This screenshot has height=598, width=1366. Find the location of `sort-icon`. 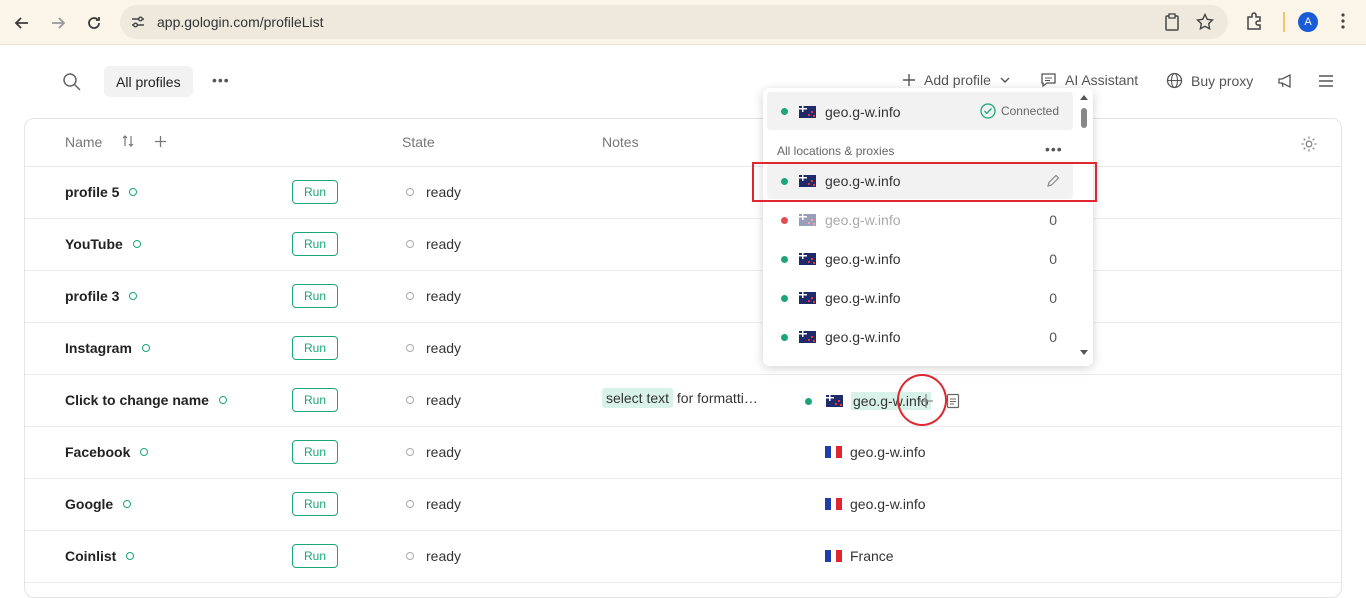

sort-icon is located at coordinates (128, 141).